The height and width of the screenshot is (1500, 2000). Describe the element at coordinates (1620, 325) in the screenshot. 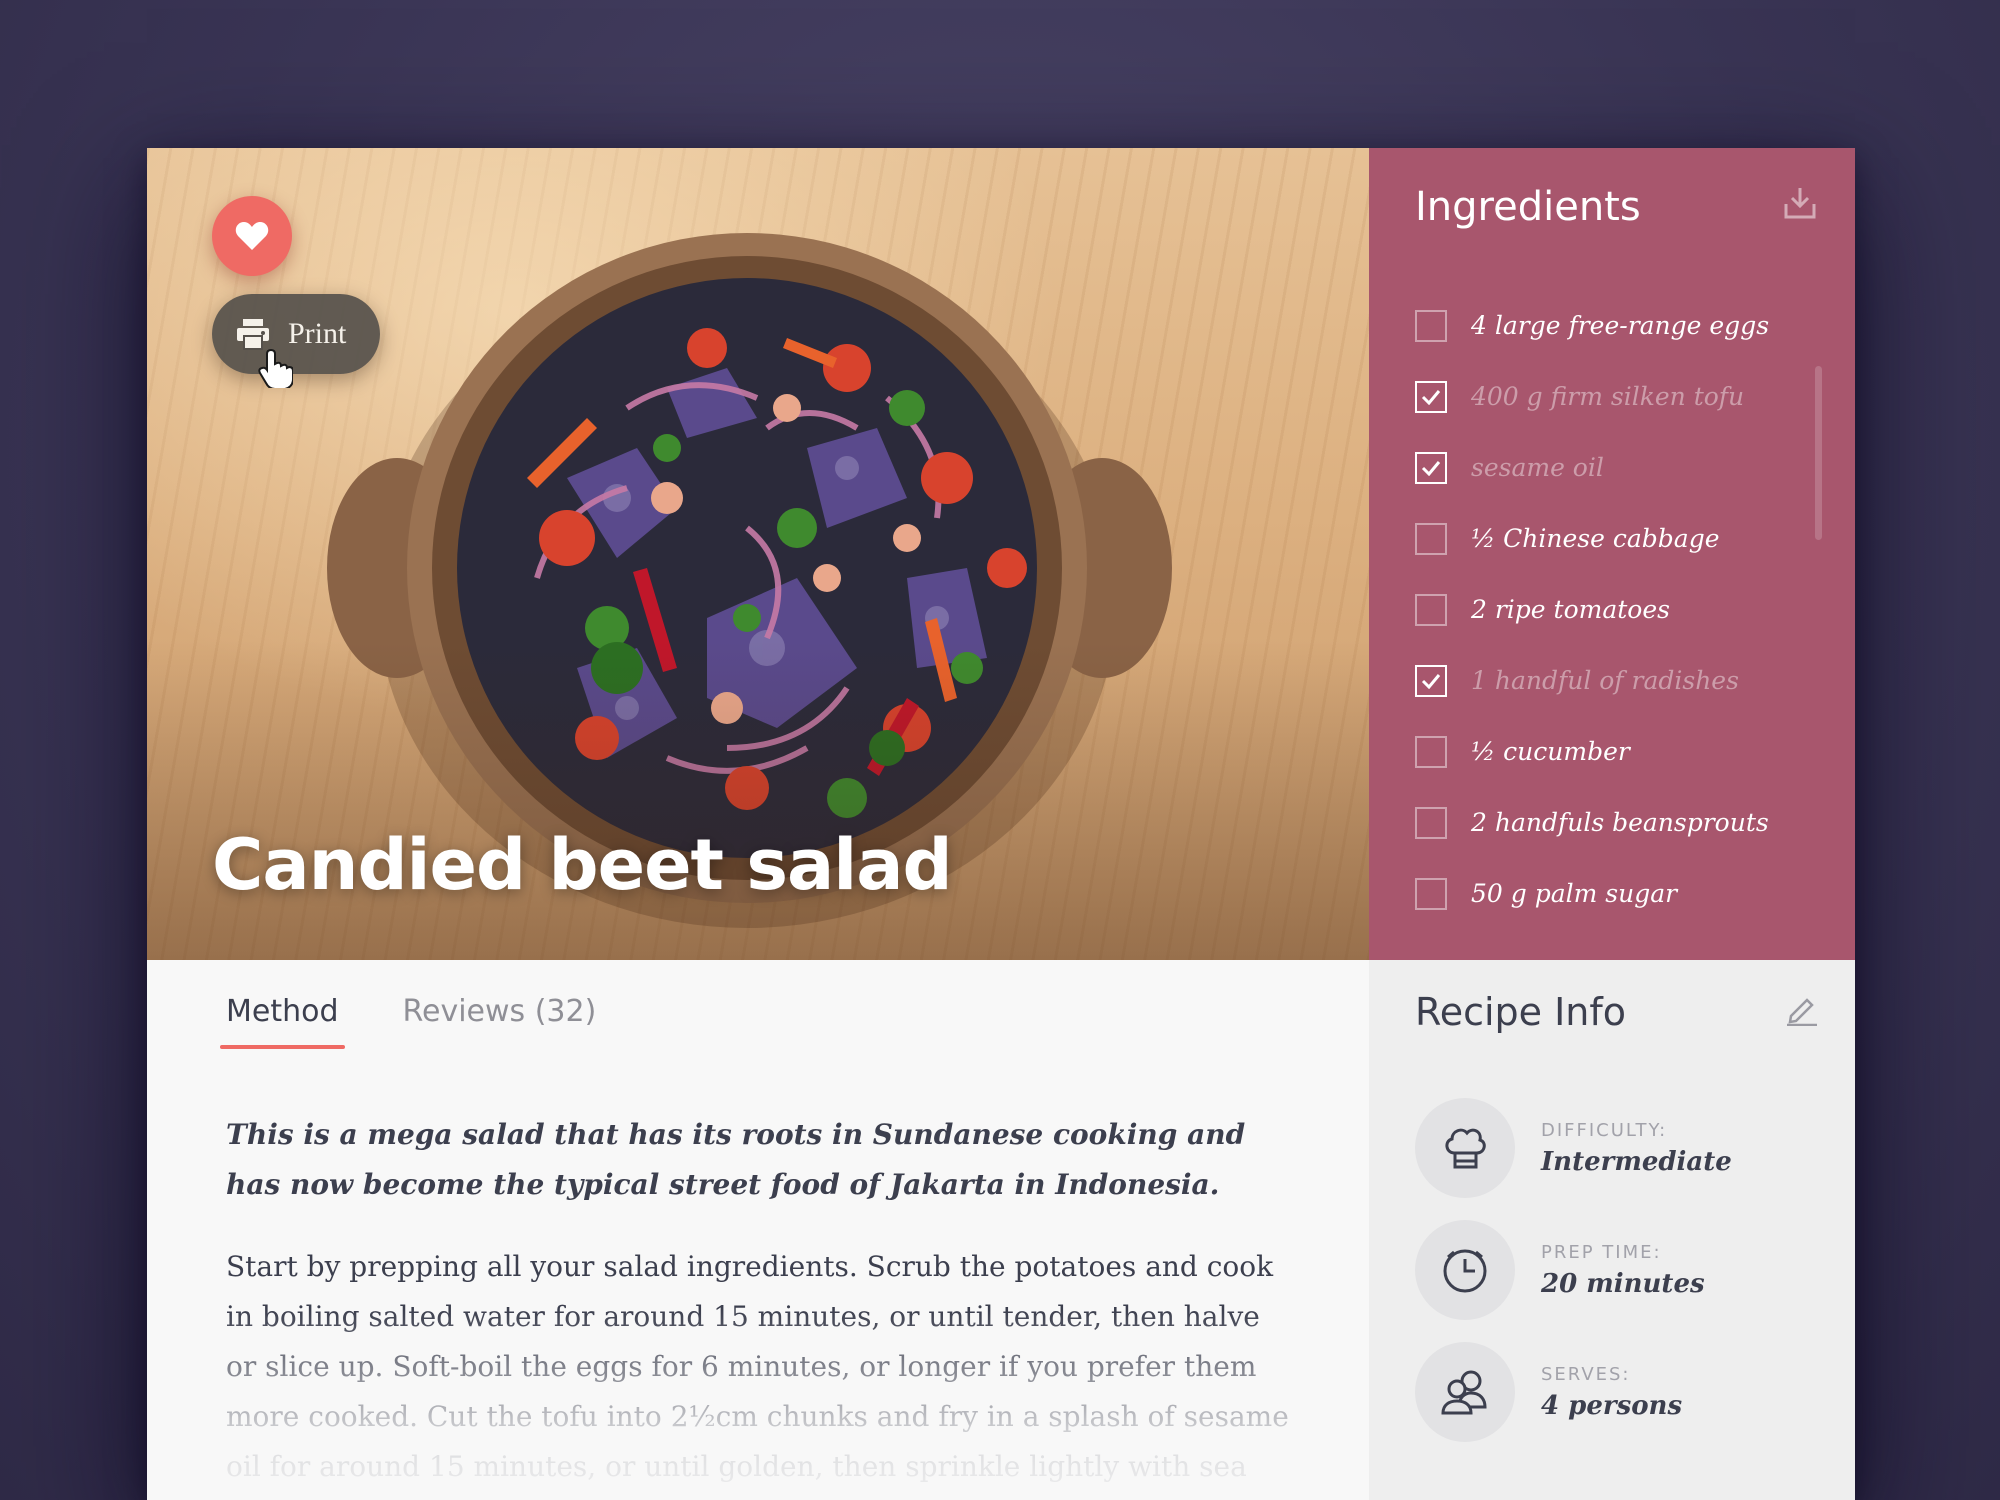

I see `ingredient-text: 4 large free-range eggs` at that location.